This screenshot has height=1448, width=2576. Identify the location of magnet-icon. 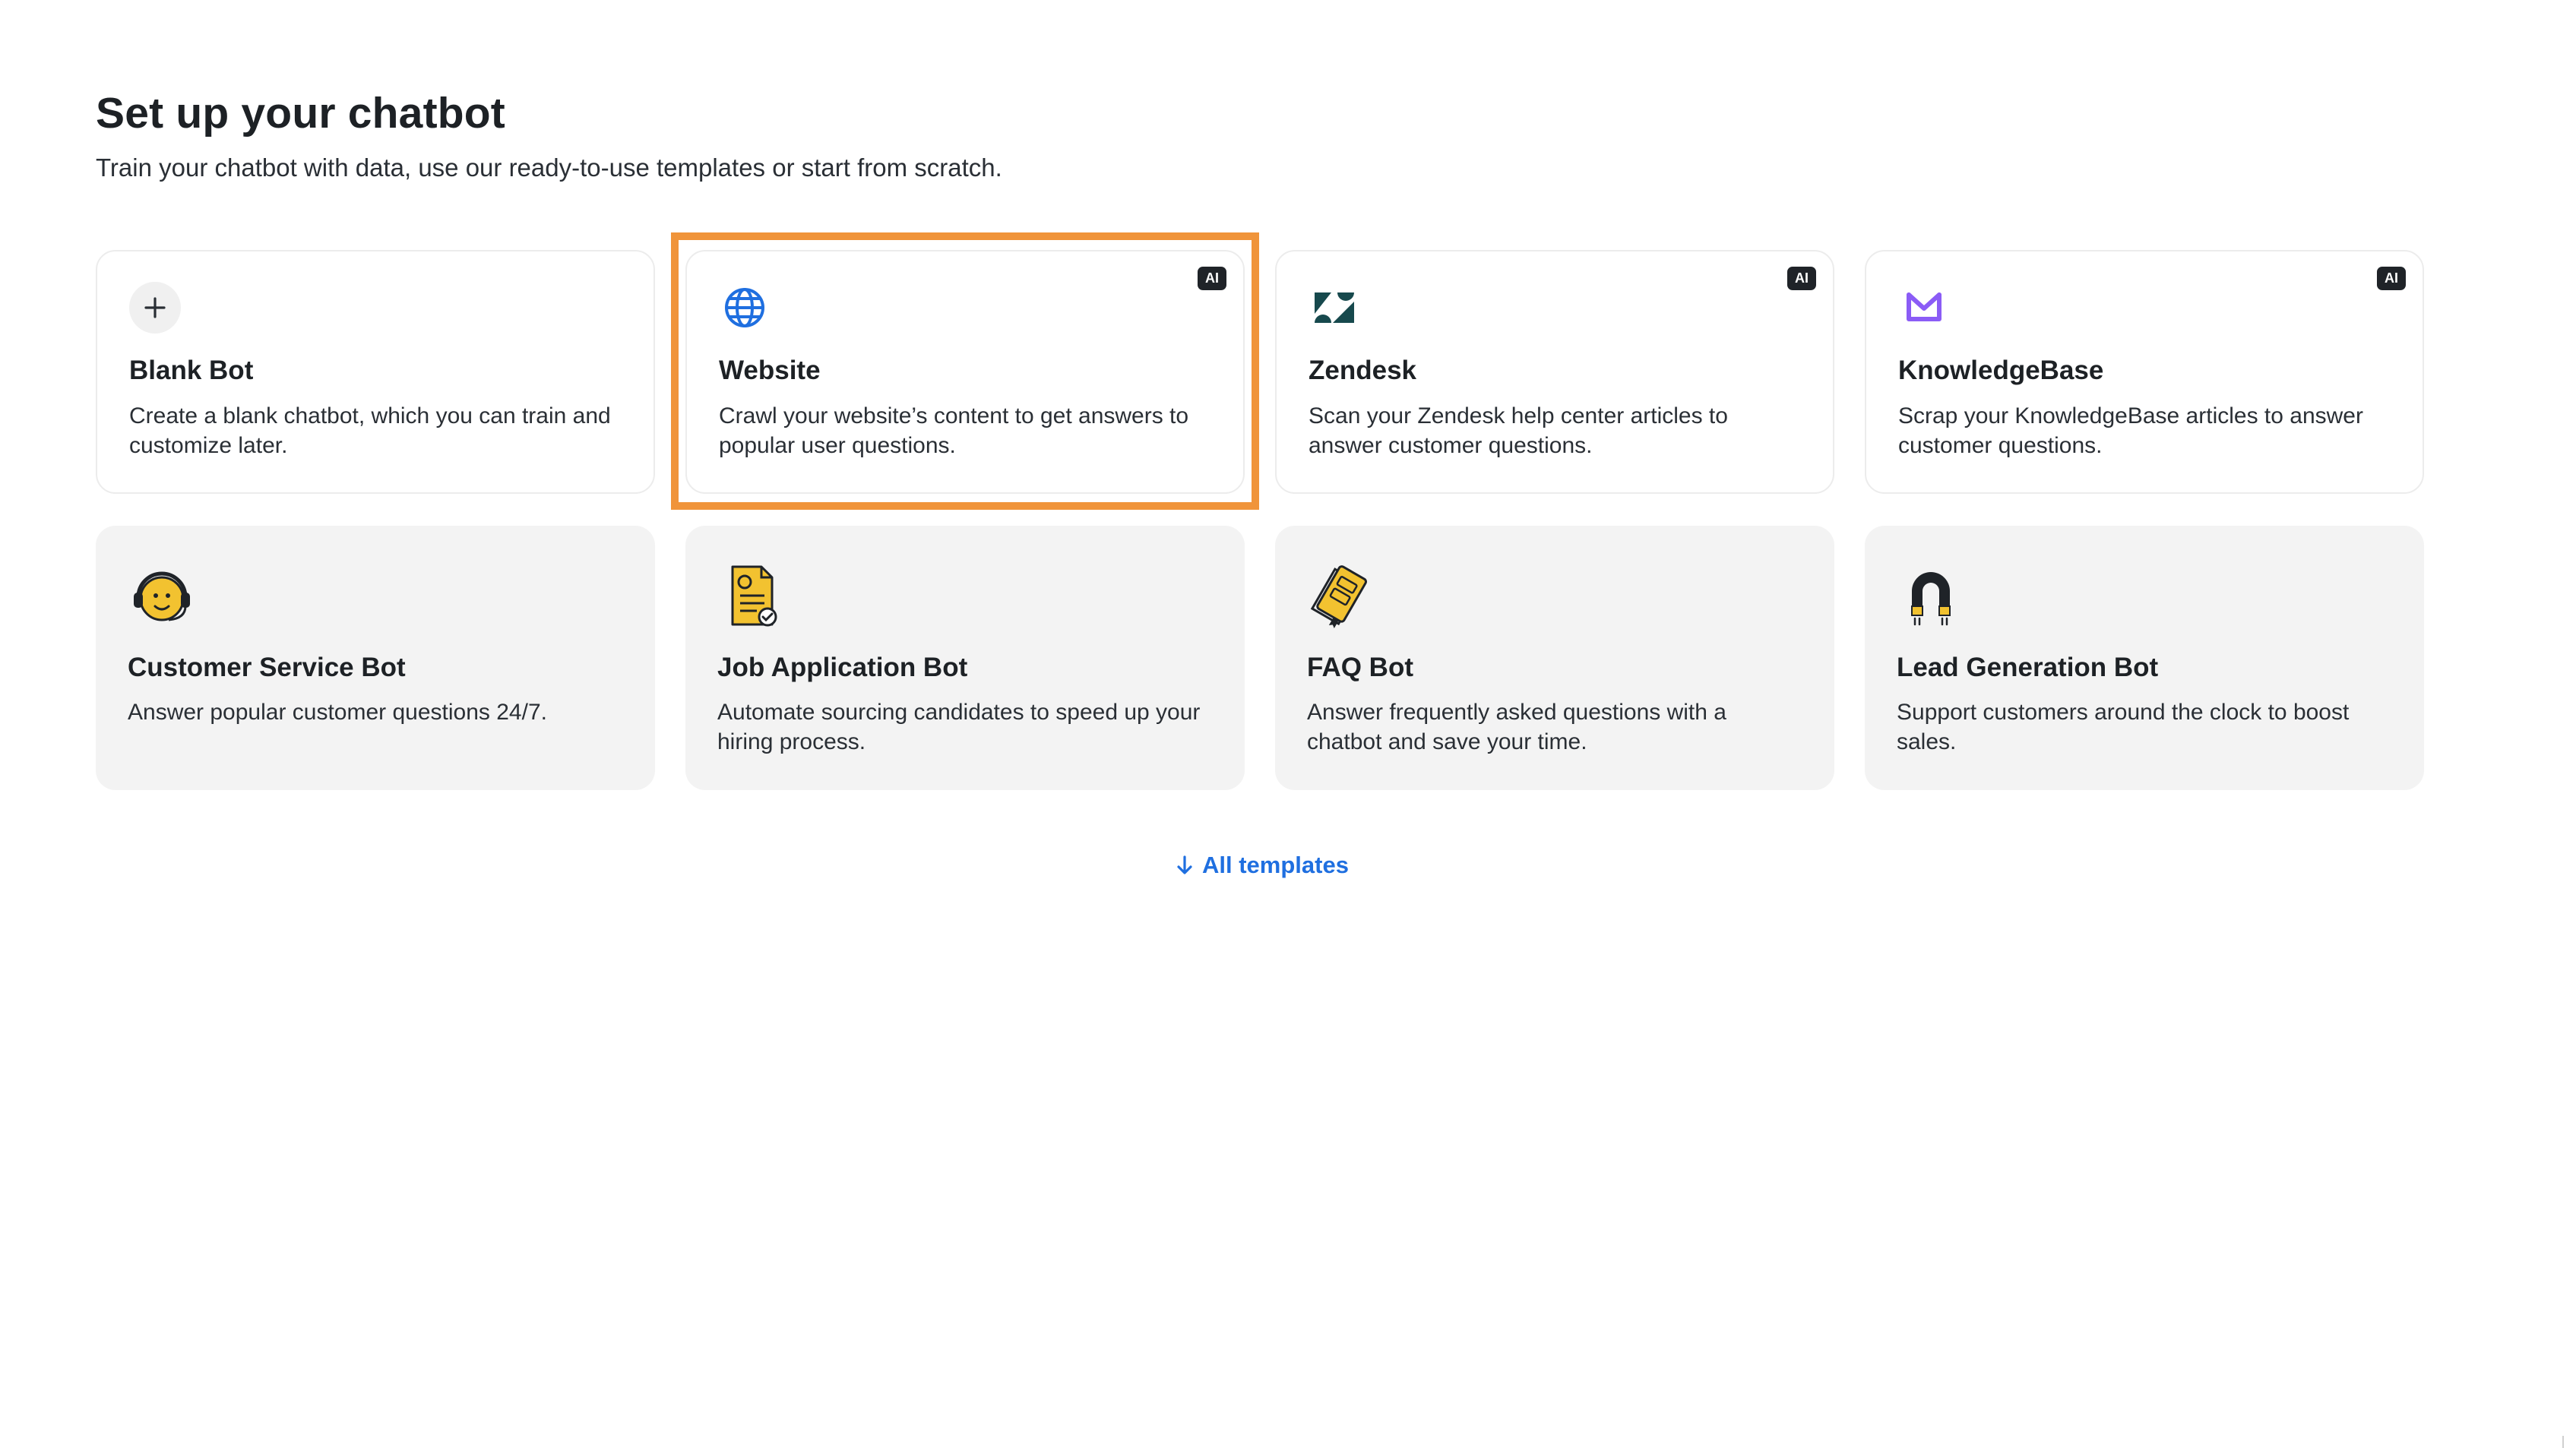
(1931, 596).